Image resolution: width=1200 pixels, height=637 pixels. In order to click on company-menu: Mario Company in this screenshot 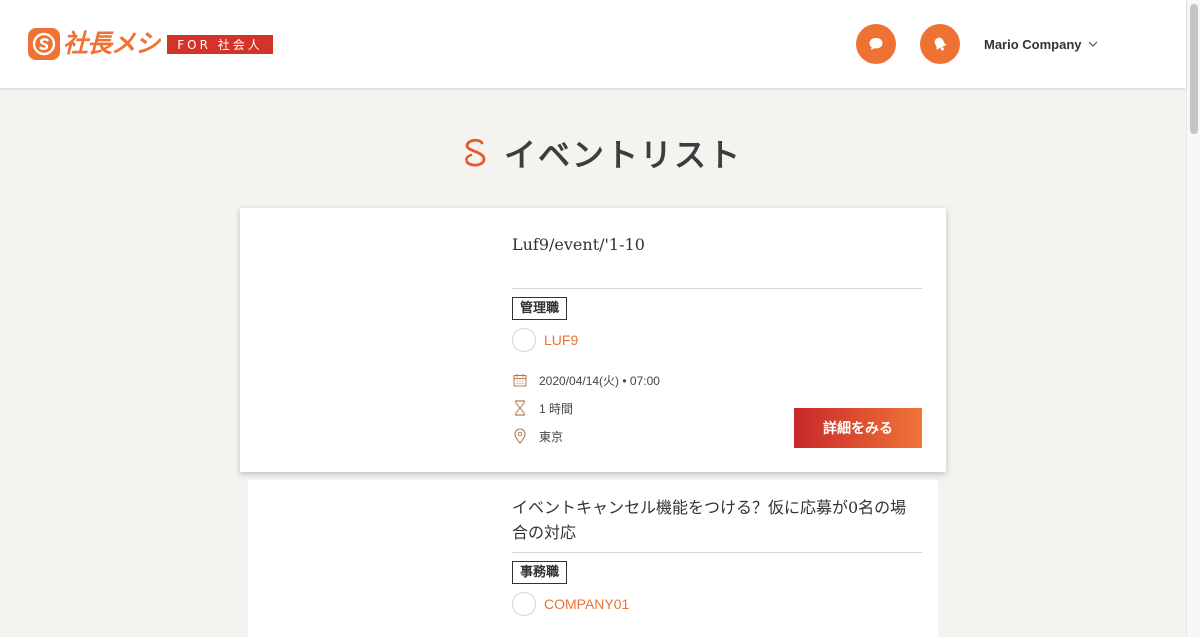, I will do `click(1041, 44)`.